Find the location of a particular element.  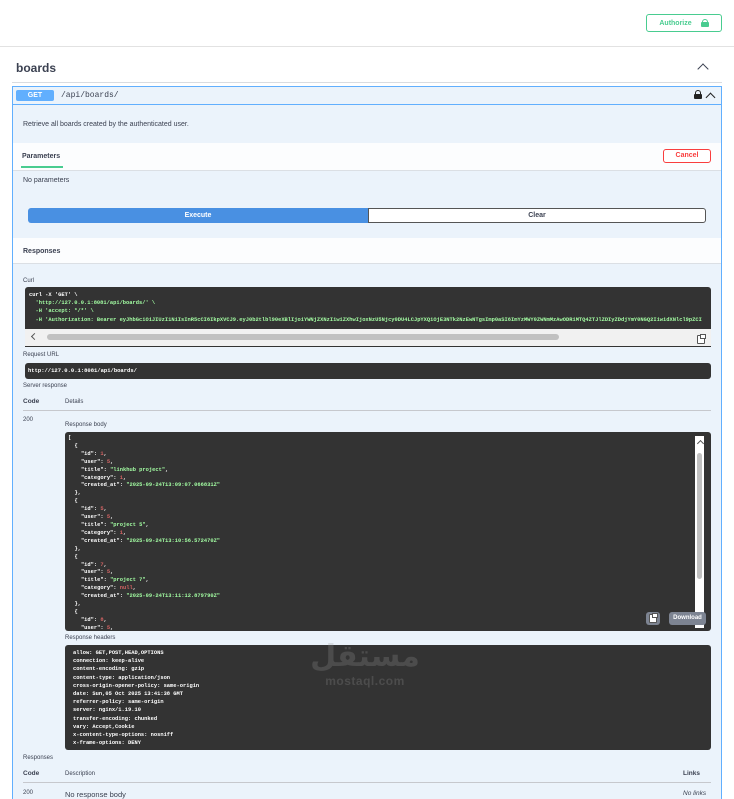

operation-path: /api/boards/ is located at coordinates (90, 95).